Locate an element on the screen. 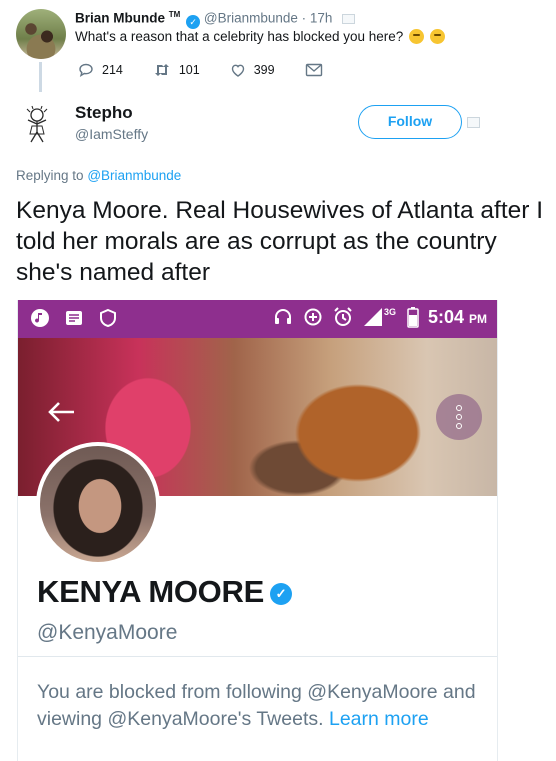 Image resolution: width=556 pixels, height=761 pixels. like-action: 399 is located at coordinates (252, 70).